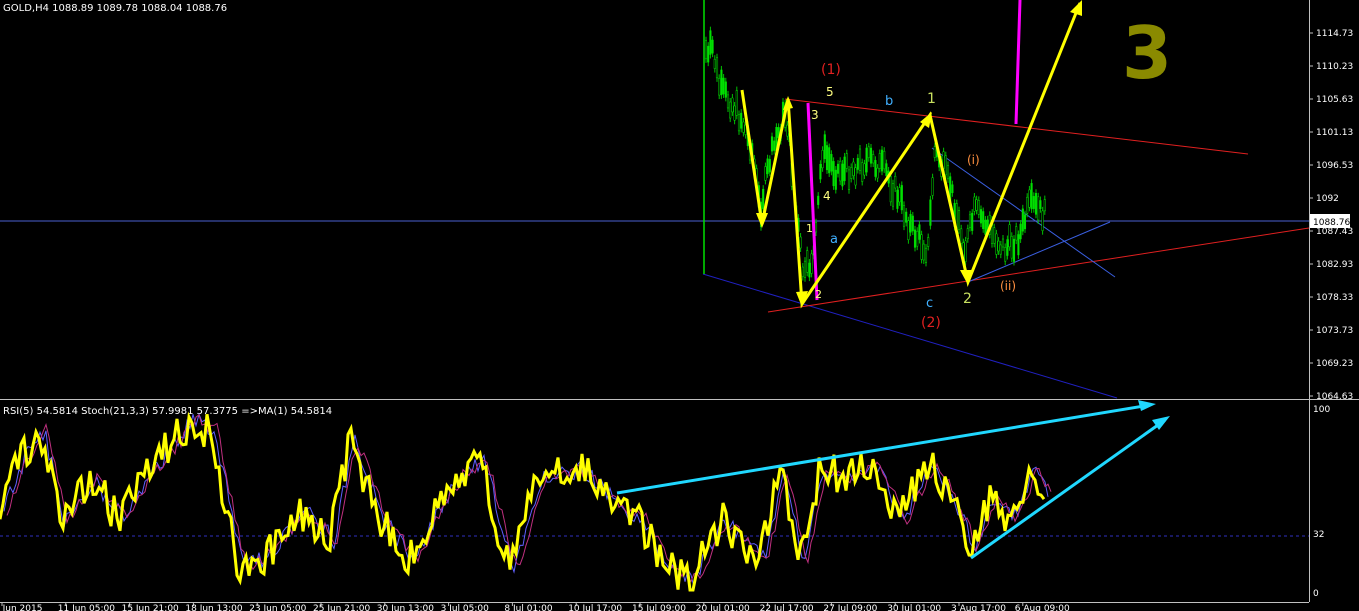  What do you see at coordinates (1008, 286) in the screenshot?
I see `wave-label-ii: (ii)` at bounding box center [1008, 286].